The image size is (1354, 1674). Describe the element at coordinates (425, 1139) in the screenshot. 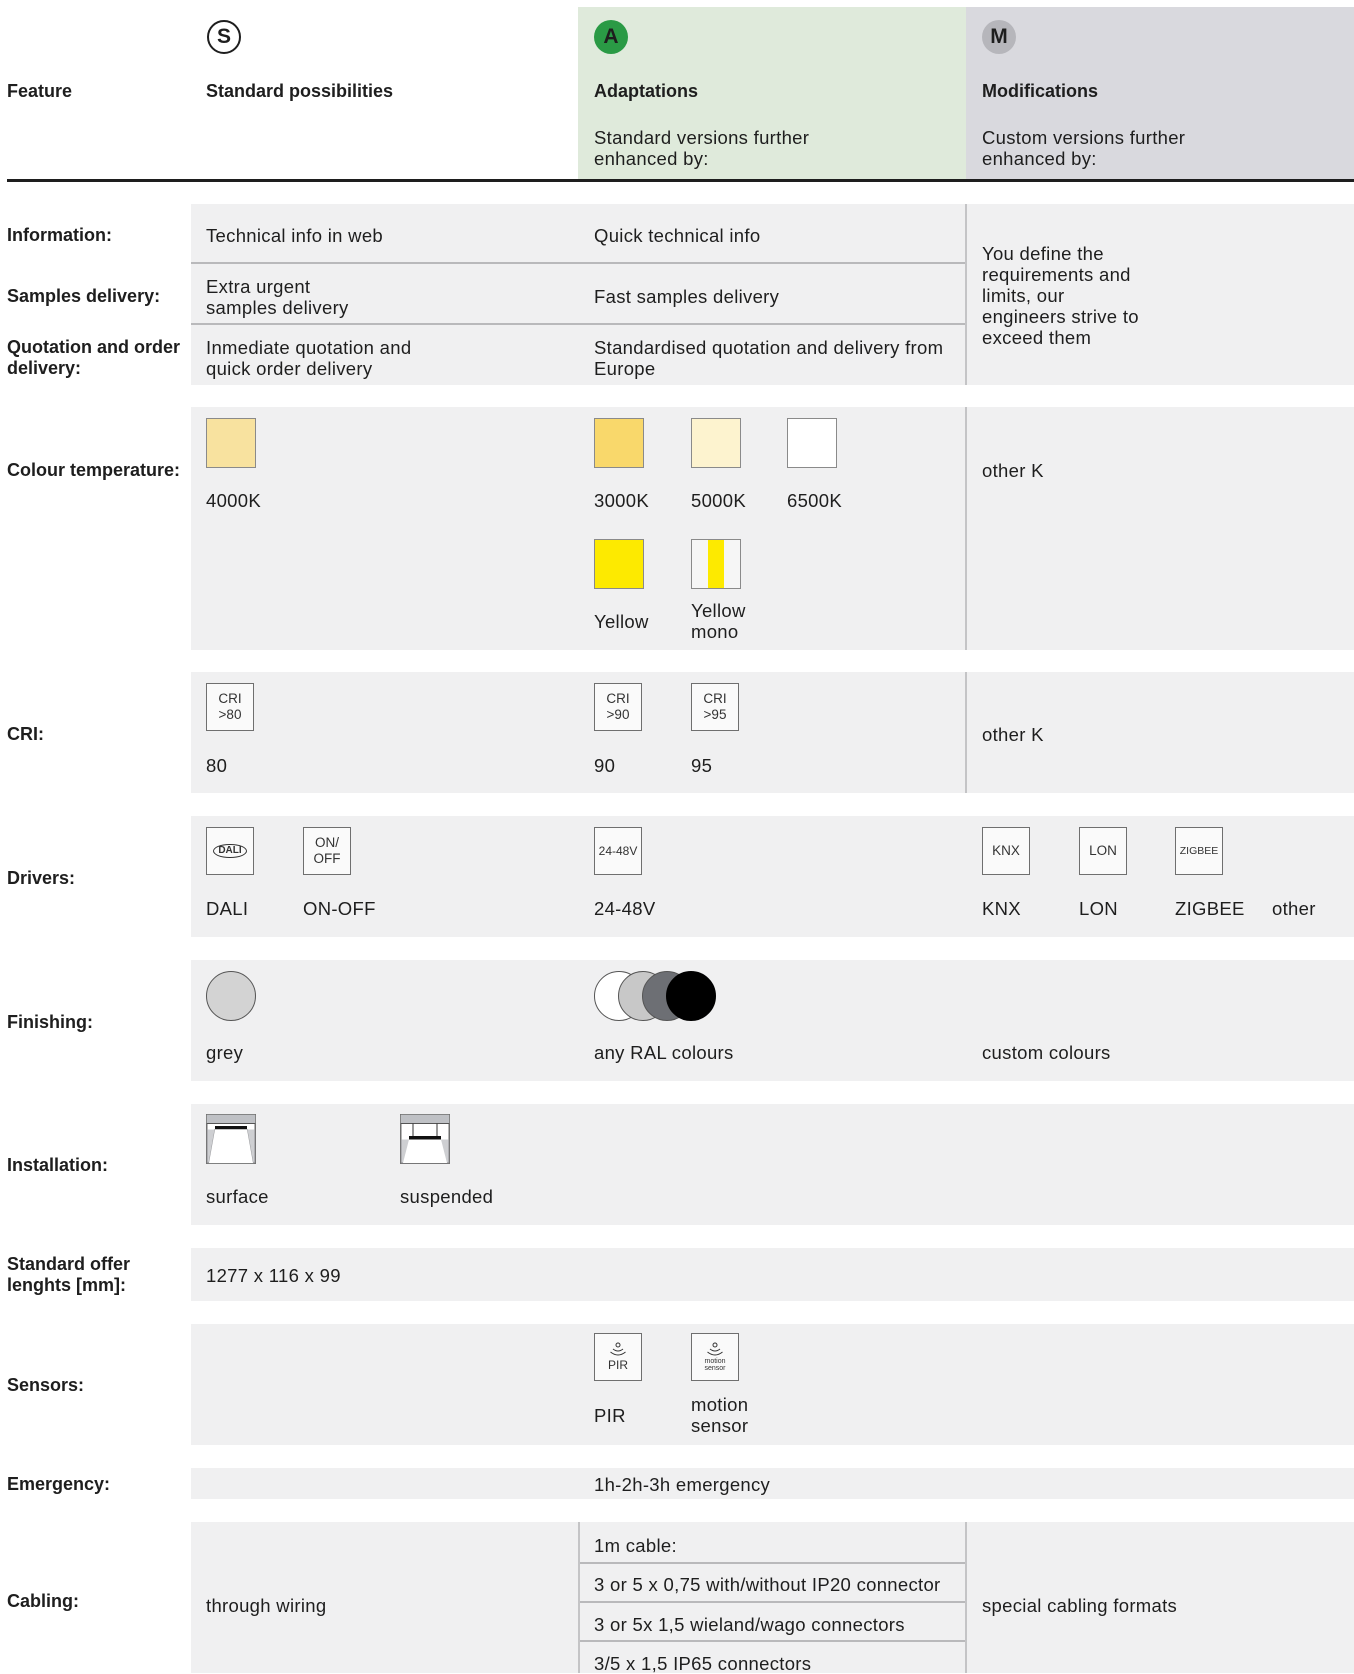

I see `suspended-mount-icon` at that location.